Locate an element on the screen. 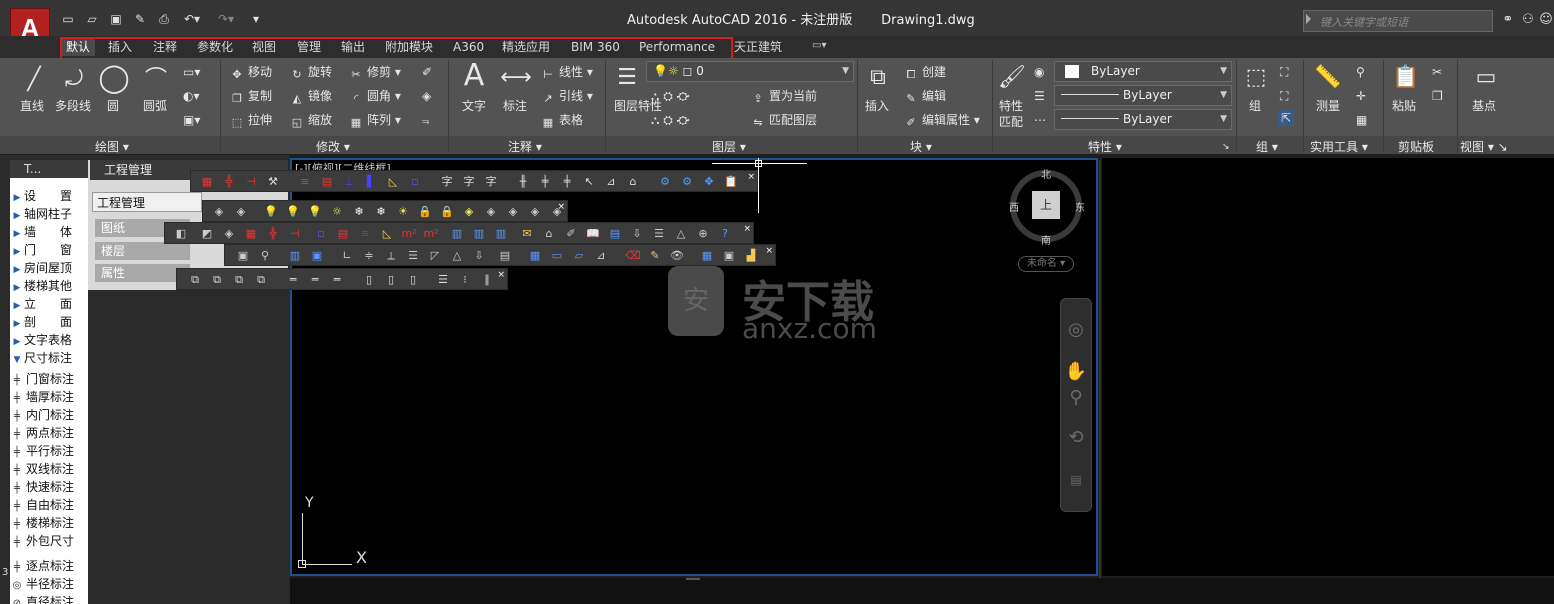 This screenshot has width=1554, height=604. ucs-menu: 未命名 ▾ is located at coordinates (1046, 264).